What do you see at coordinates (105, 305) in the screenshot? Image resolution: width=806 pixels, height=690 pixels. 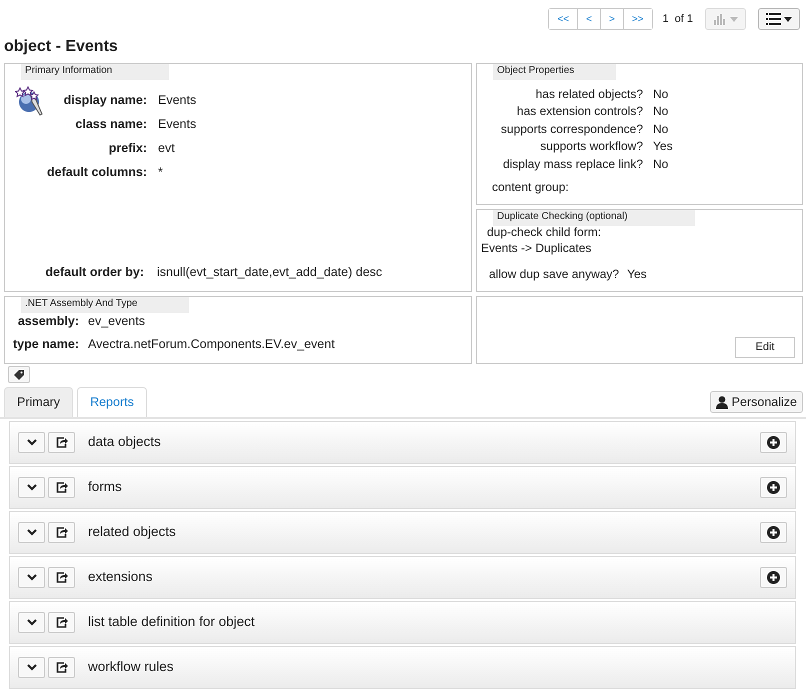 I see `section-legend: .NET Assembly And Type` at bounding box center [105, 305].